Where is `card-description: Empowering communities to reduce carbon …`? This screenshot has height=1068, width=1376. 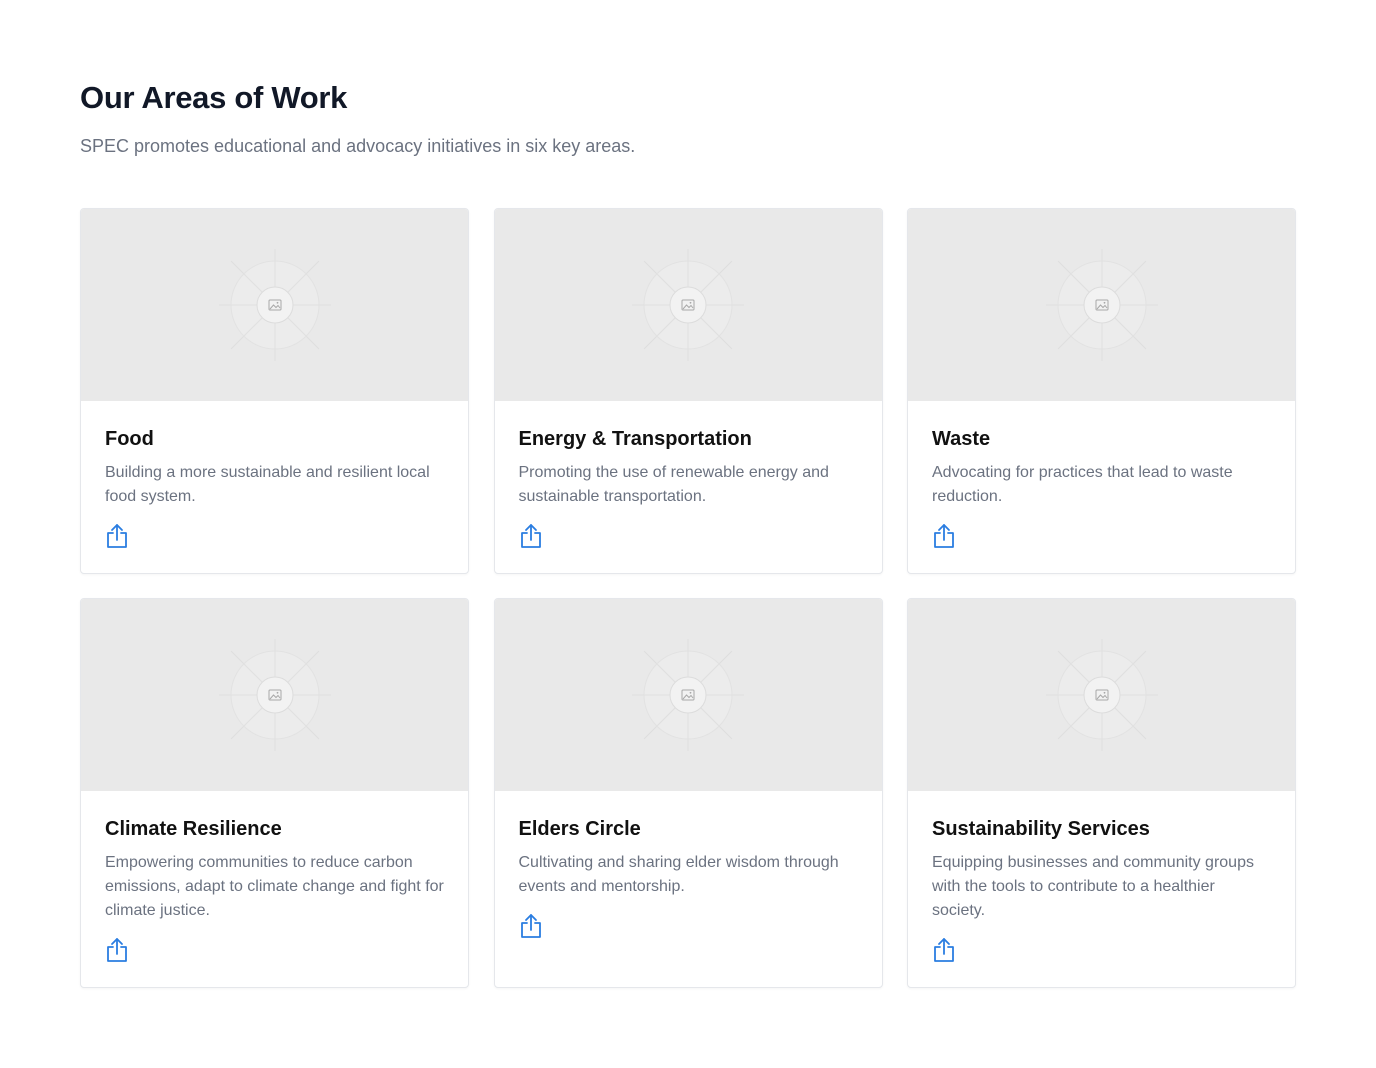 card-description: Empowering communities to reduce carbon … is located at coordinates (274, 886).